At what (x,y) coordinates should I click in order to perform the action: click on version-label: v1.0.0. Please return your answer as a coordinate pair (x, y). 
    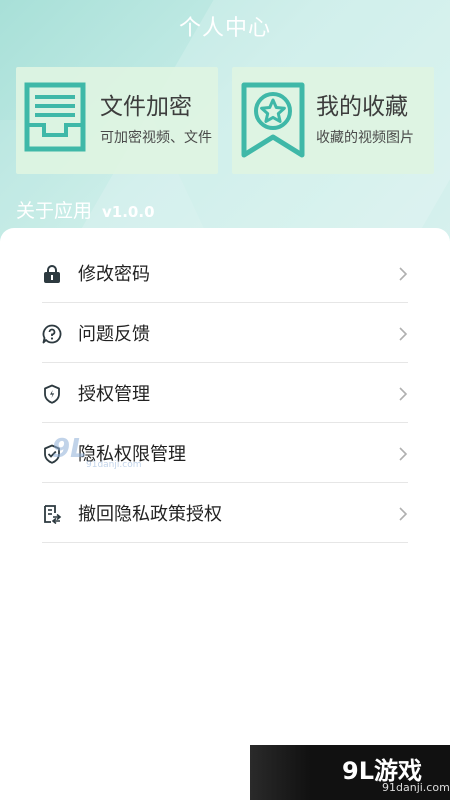
    Looking at the image, I should click on (128, 212).